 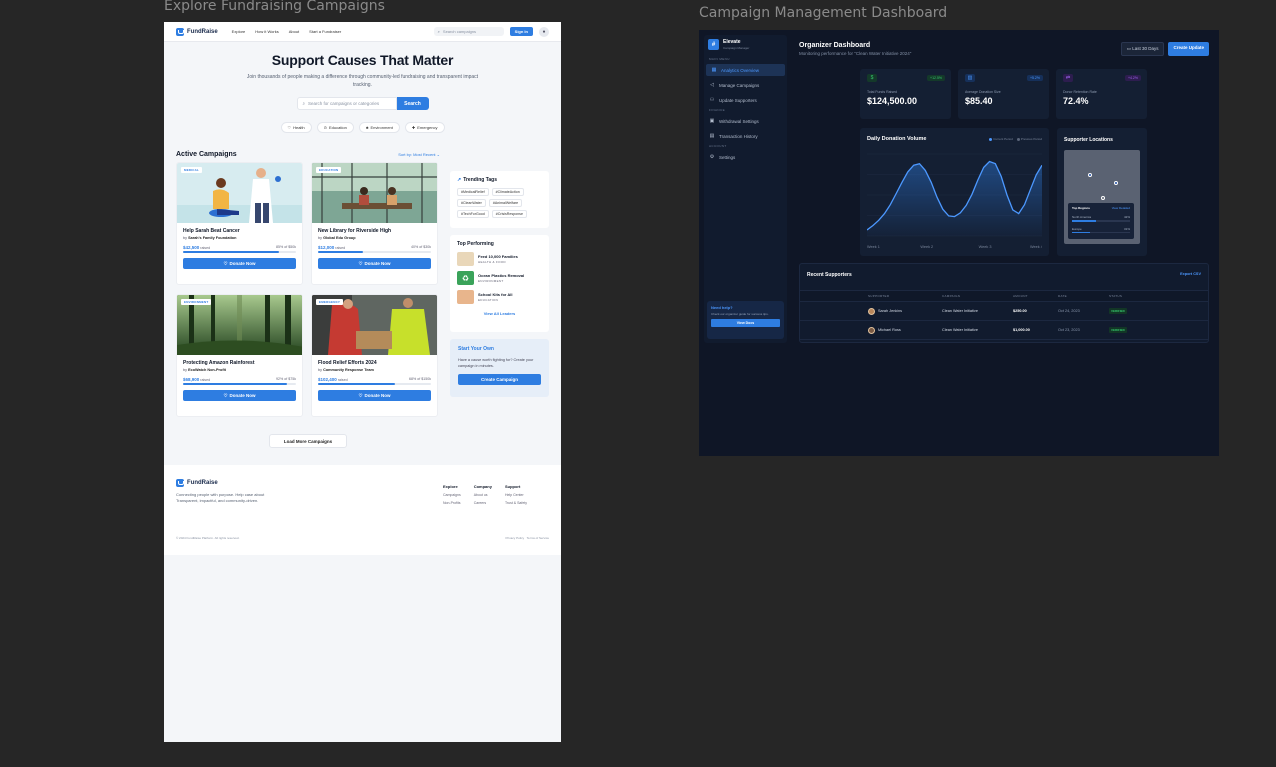 What do you see at coordinates (509, 214) in the screenshot?
I see `tag-pill: #CrisisResponse` at bounding box center [509, 214].